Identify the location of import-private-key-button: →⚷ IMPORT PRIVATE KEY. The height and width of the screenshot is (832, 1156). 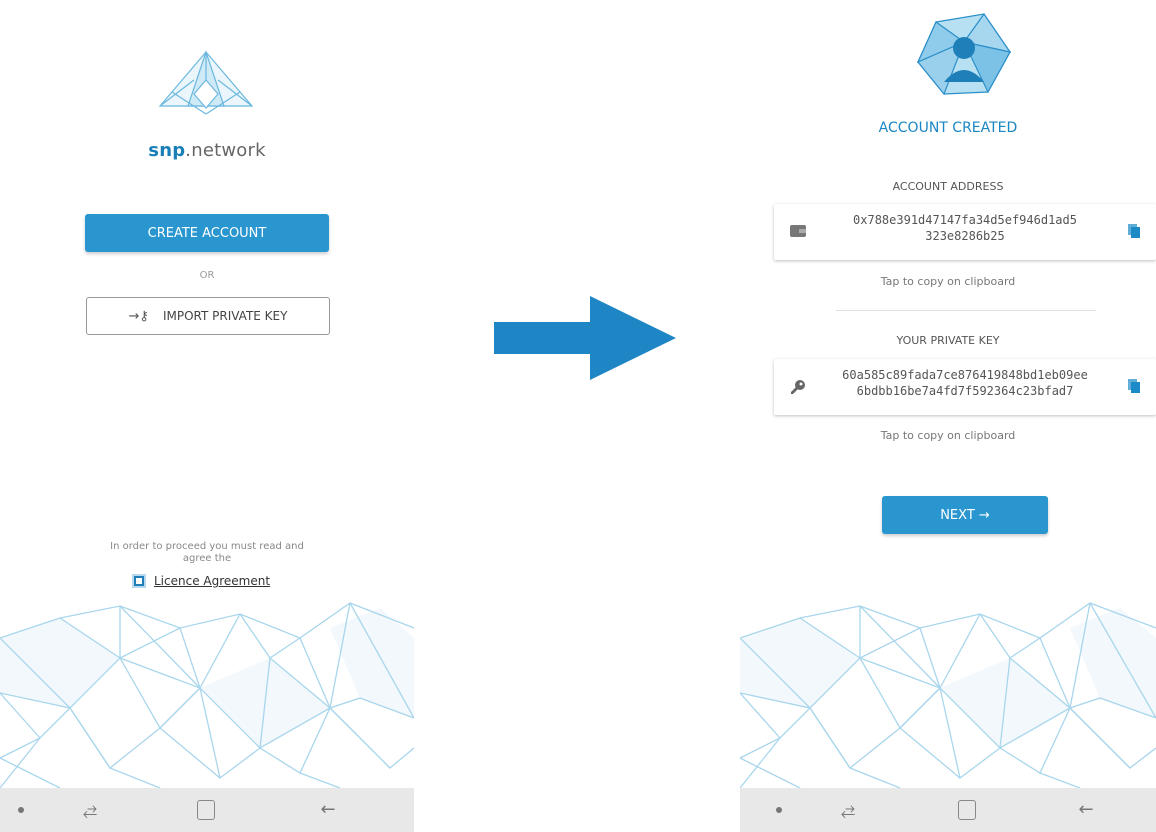
(208, 316).